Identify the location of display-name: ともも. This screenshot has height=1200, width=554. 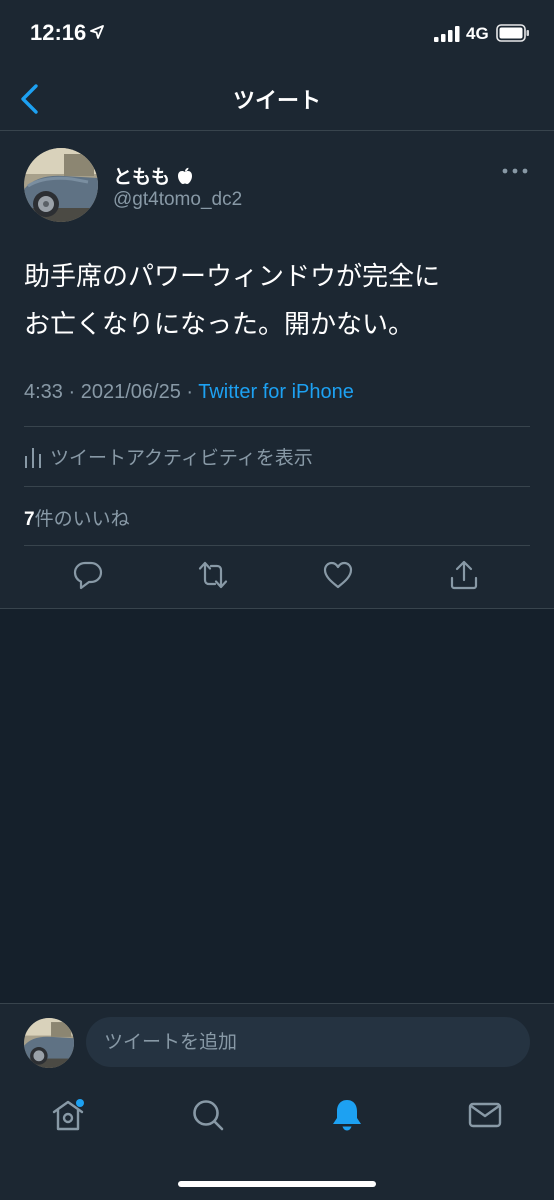
(153, 175).